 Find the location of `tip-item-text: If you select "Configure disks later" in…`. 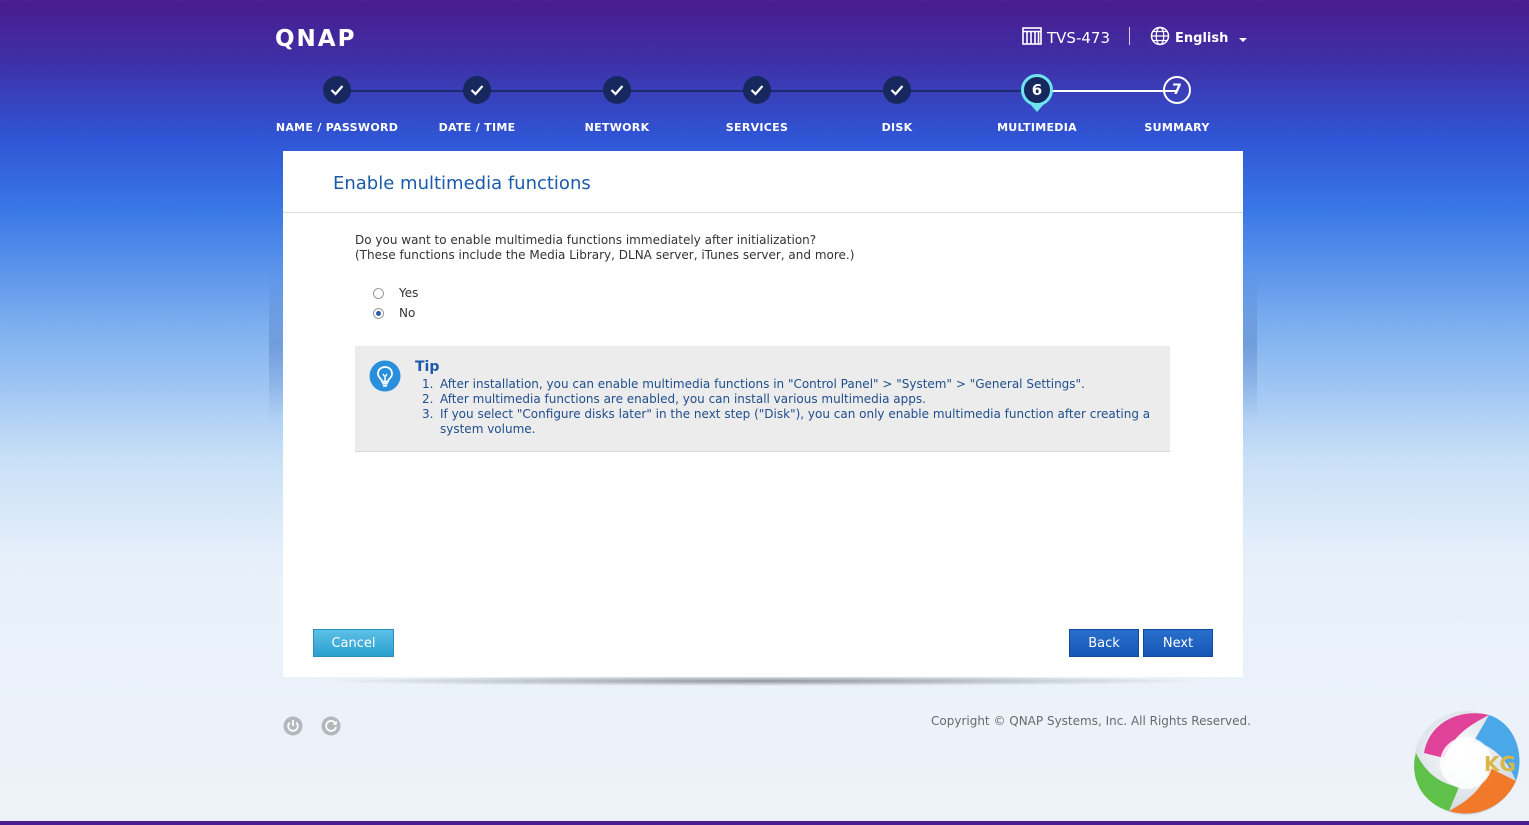

tip-item-text: If you select "Configure disks later" in… is located at coordinates (795, 421).